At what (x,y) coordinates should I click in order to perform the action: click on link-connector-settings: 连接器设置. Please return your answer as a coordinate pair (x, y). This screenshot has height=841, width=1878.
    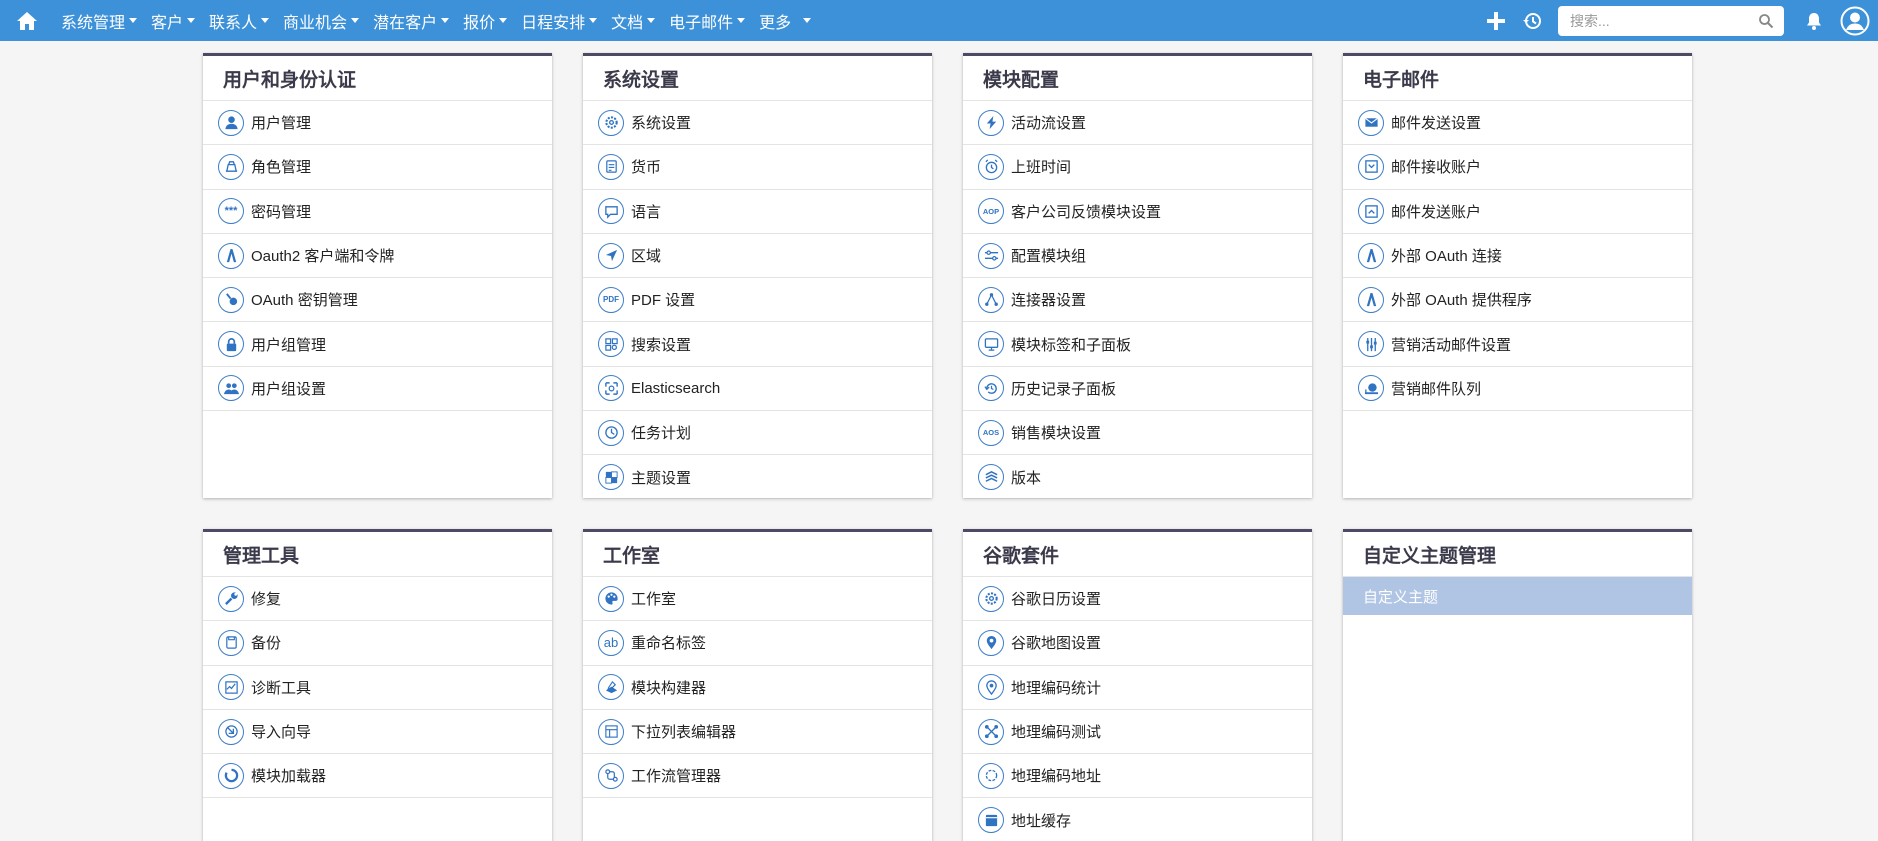
    Looking at the image, I should click on (1137, 300).